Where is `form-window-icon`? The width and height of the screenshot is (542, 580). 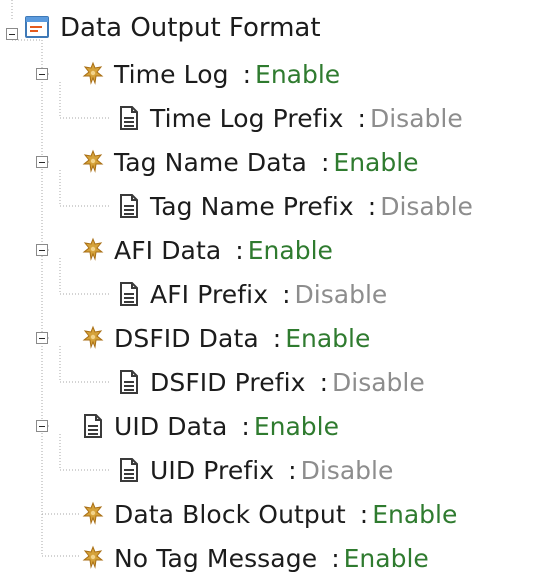
form-window-icon is located at coordinates (37, 27).